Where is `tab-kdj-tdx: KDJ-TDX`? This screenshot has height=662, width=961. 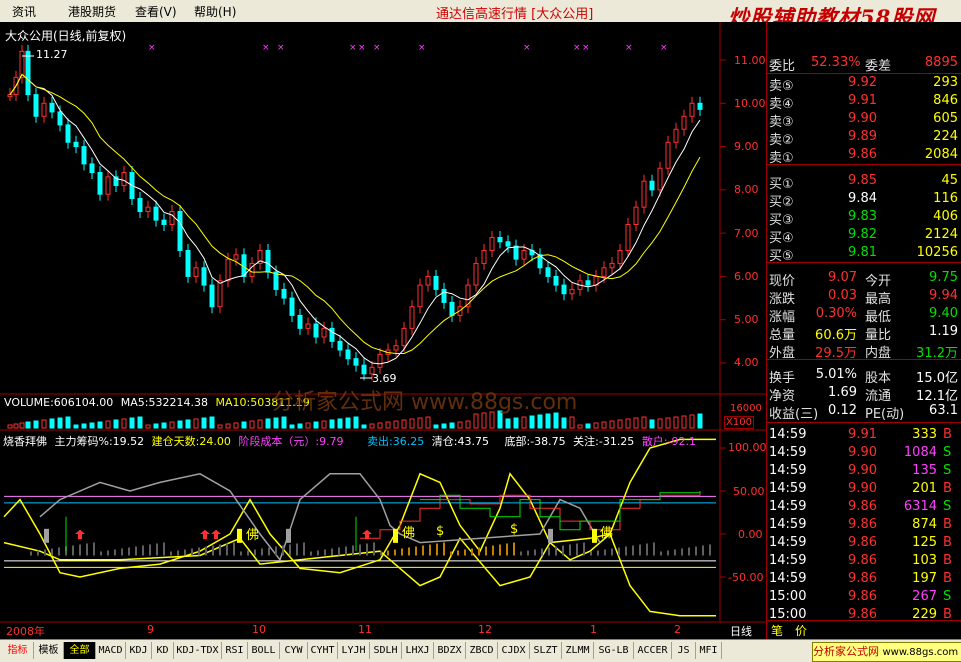 tab-kdj-tdx: KDJ-TDX is located at coordinates (198, 650).